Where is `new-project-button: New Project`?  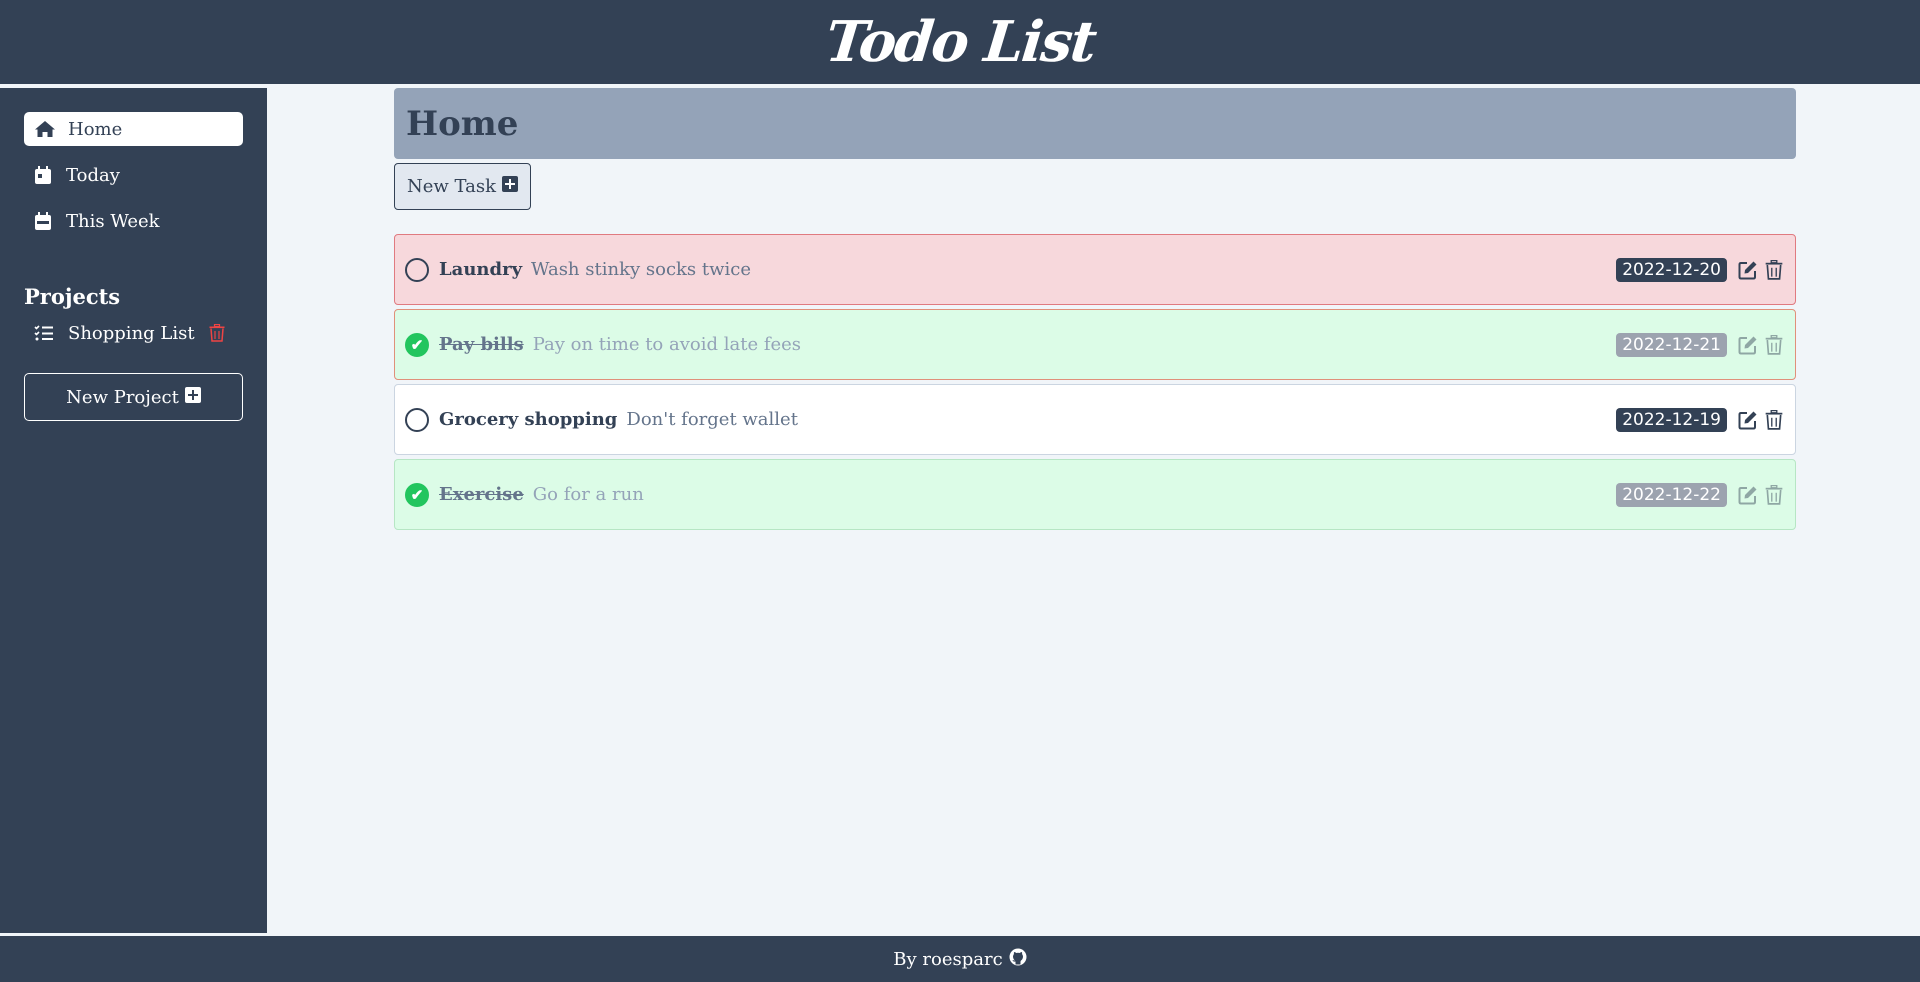
new-project-button: New Project is located at coordinates (133, 397).